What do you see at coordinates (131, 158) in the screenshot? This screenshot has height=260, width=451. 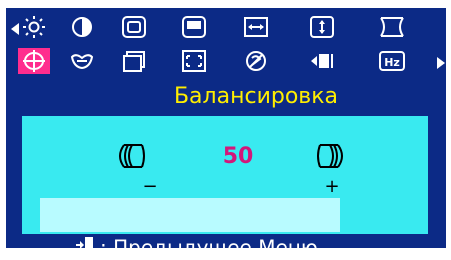 I see `balance-left-icon` at bounding box center [131, 158].